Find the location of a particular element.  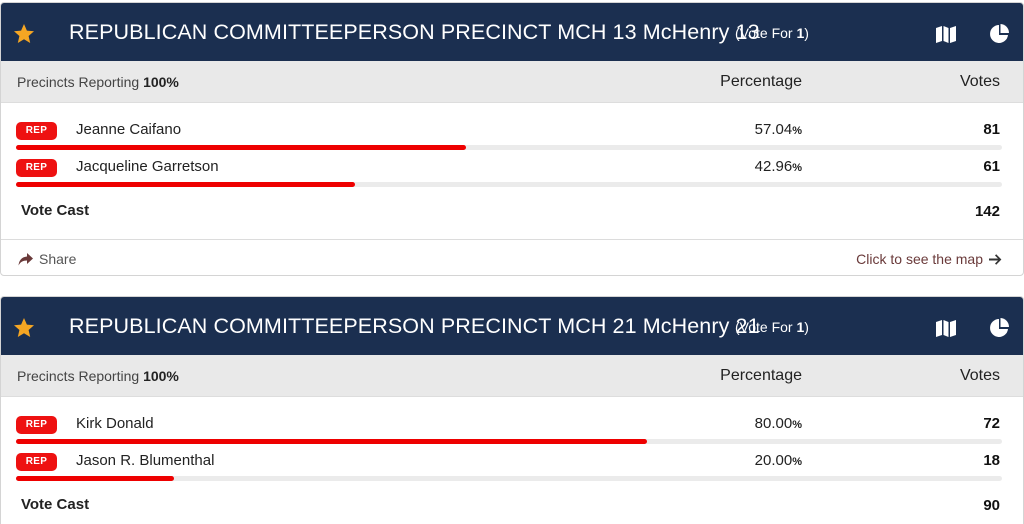

candidate-name: Jacqueline Garretson is located at coordinates (147, 166).